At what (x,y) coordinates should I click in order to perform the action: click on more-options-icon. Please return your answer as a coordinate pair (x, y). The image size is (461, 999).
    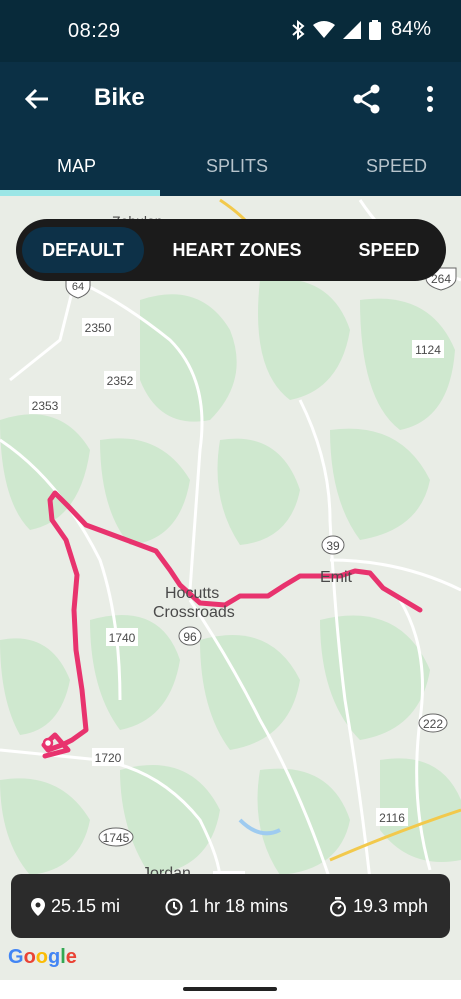
    Looking at the image, I should click on (430, 99).